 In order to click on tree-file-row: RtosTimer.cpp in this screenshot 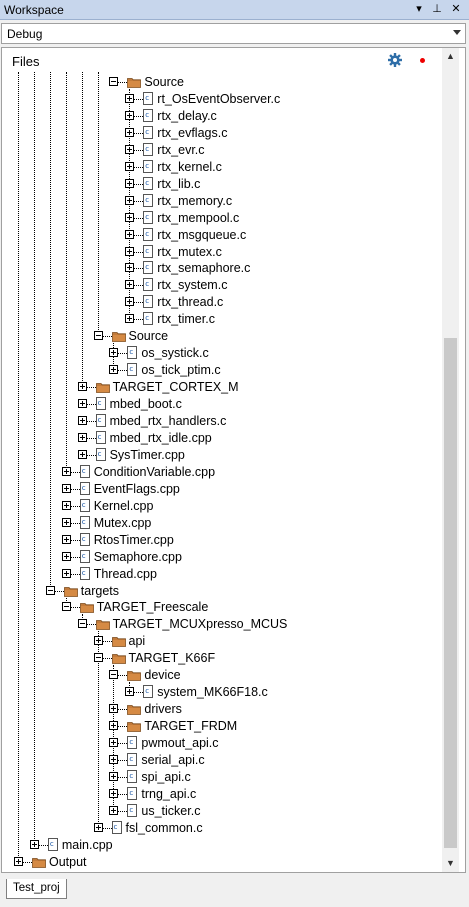, I will do `click(217, 540)`.